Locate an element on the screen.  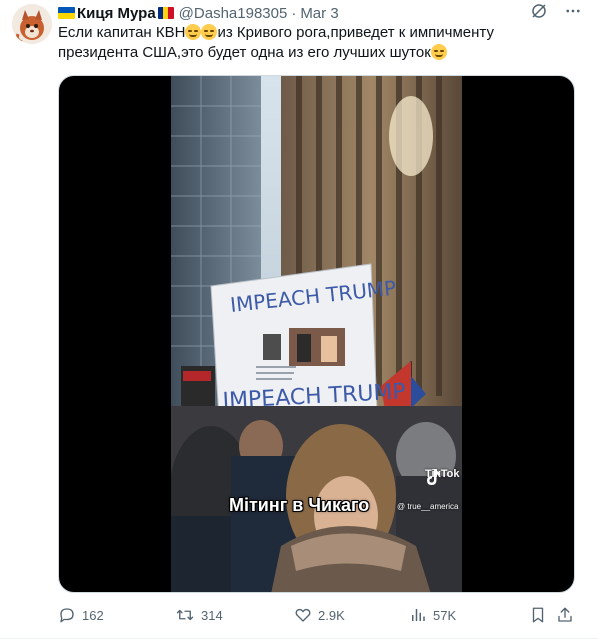
reply-count: 162 is located at coordinates (93, 615).